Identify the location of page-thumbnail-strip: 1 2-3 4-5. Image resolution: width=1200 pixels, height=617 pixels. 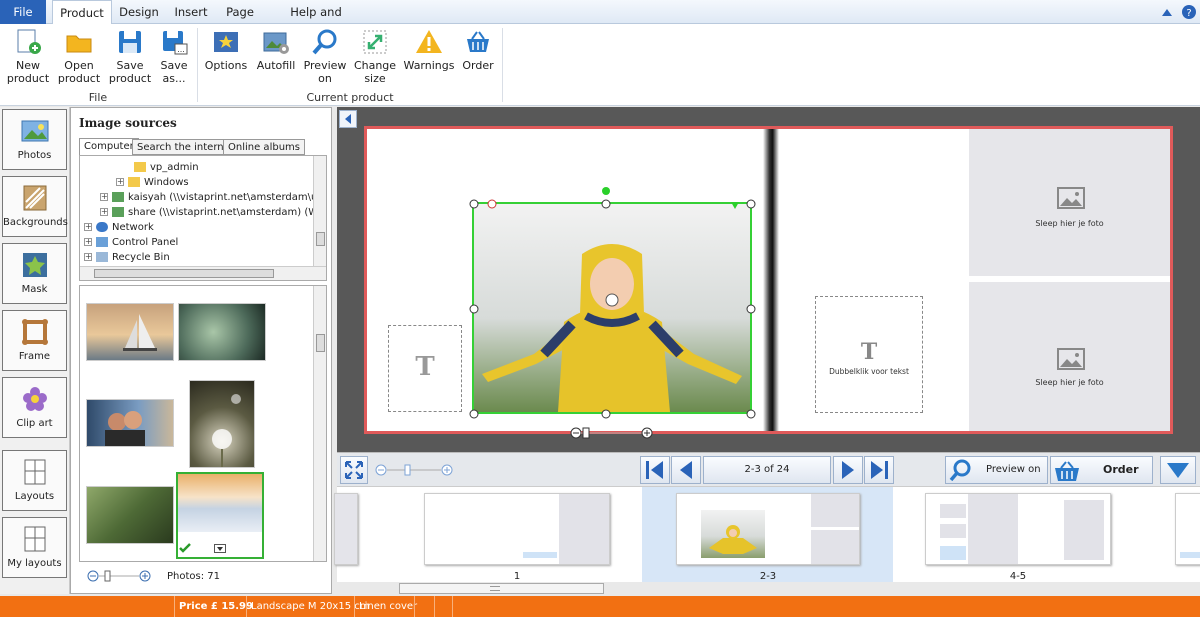
(767, 534).